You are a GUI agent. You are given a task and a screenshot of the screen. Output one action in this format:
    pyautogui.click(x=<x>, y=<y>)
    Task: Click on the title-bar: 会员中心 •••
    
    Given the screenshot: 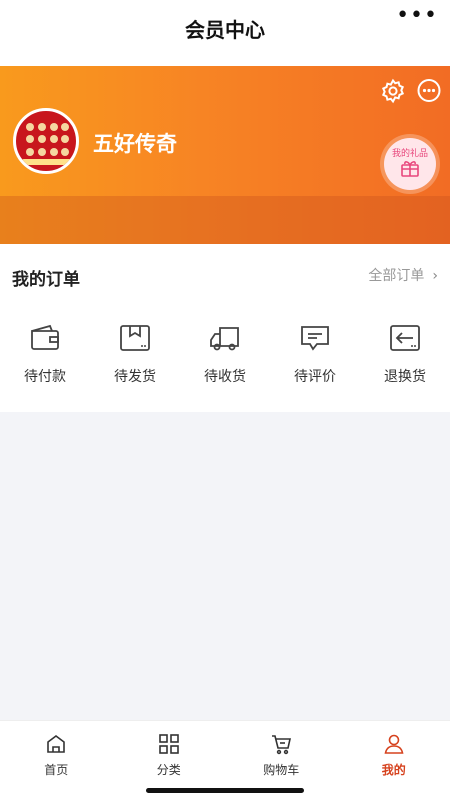 What is the action you would take?
    pyautogui.click(x=225, y=33)
    